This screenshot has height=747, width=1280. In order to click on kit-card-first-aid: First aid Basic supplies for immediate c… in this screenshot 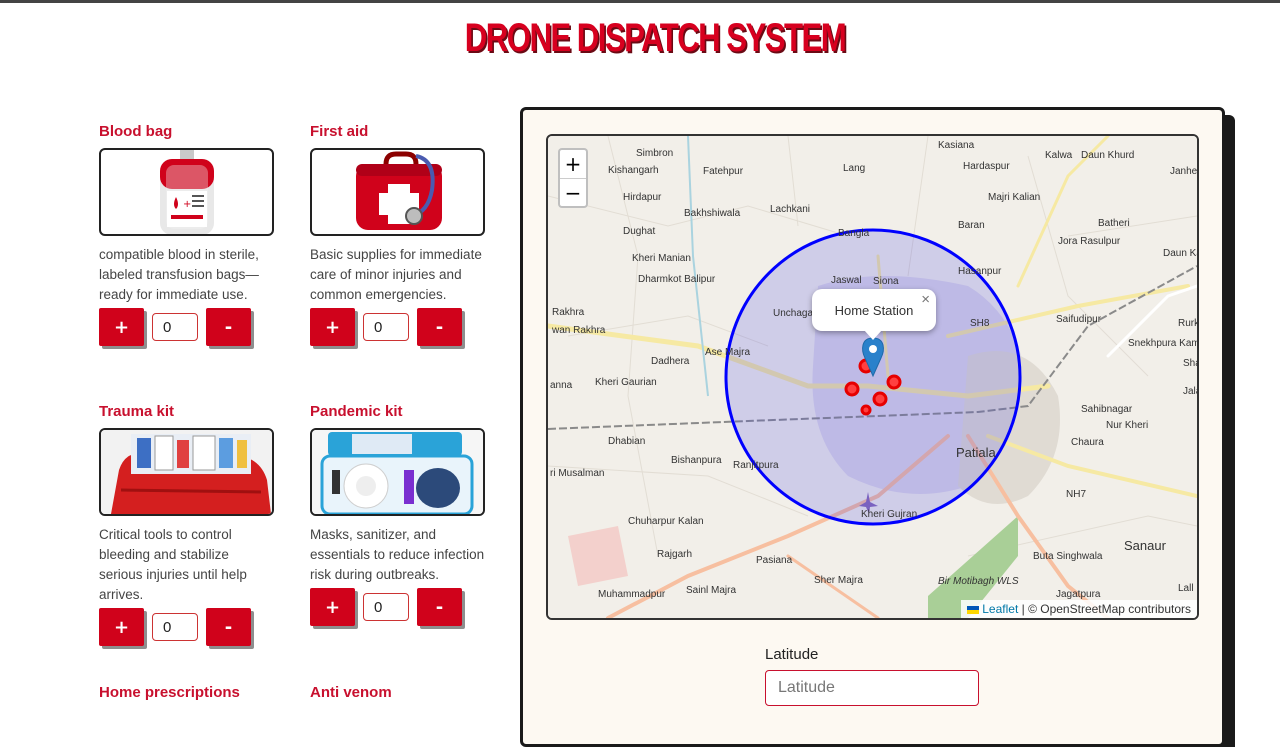, I will do `click(400, 234)`.